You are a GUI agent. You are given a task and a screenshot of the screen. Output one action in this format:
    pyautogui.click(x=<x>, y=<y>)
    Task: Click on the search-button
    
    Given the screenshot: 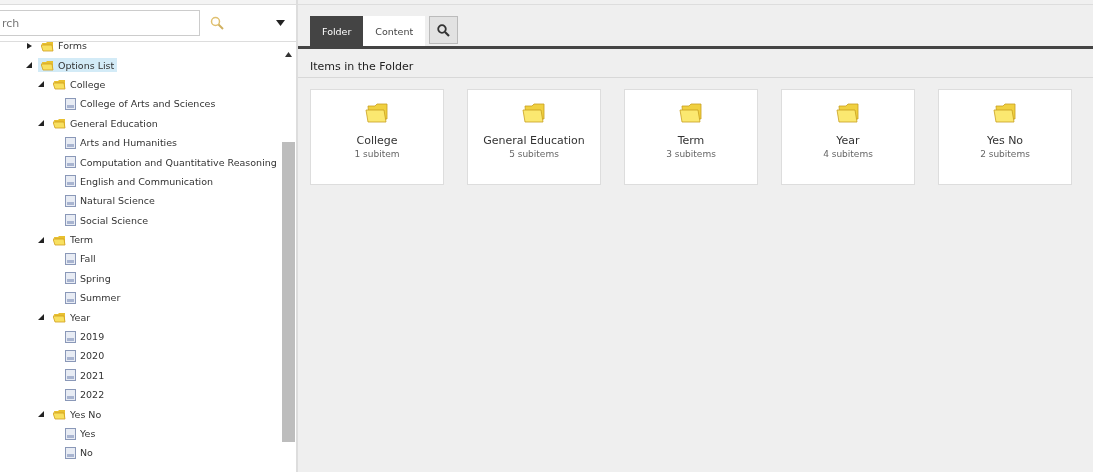 What is the action you would take?
    pyautogui.click(x=444, y=30)
    